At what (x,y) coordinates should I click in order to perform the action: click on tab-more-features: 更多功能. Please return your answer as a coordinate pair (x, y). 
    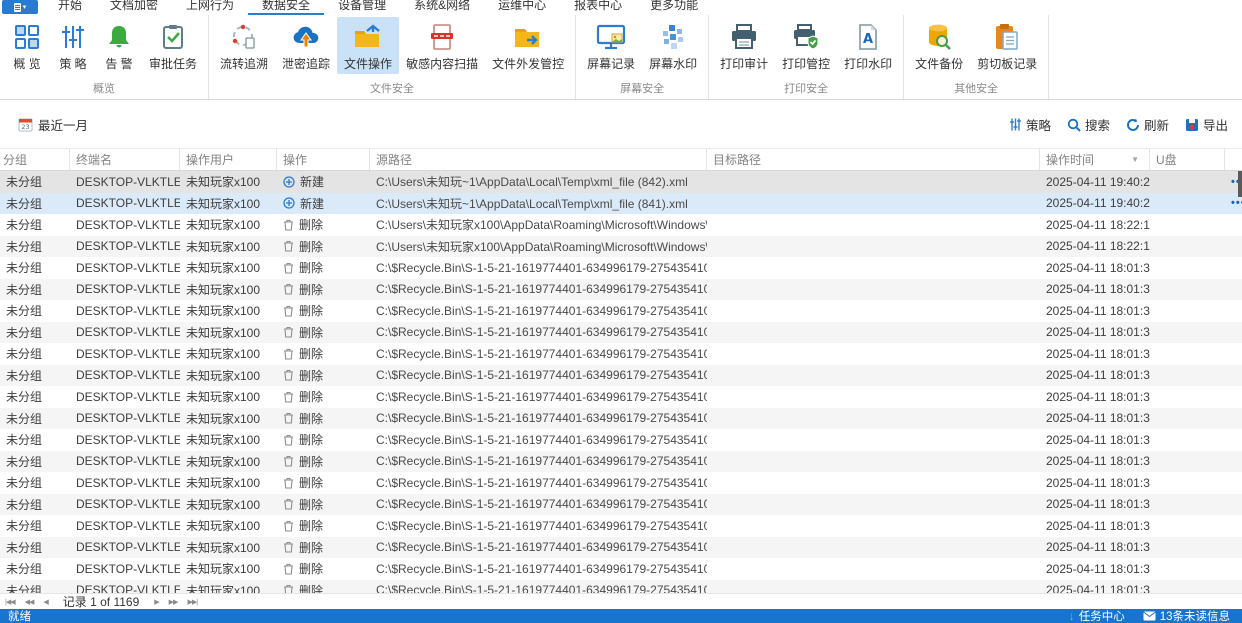
    Looking at the image, I should click on (674, 7).